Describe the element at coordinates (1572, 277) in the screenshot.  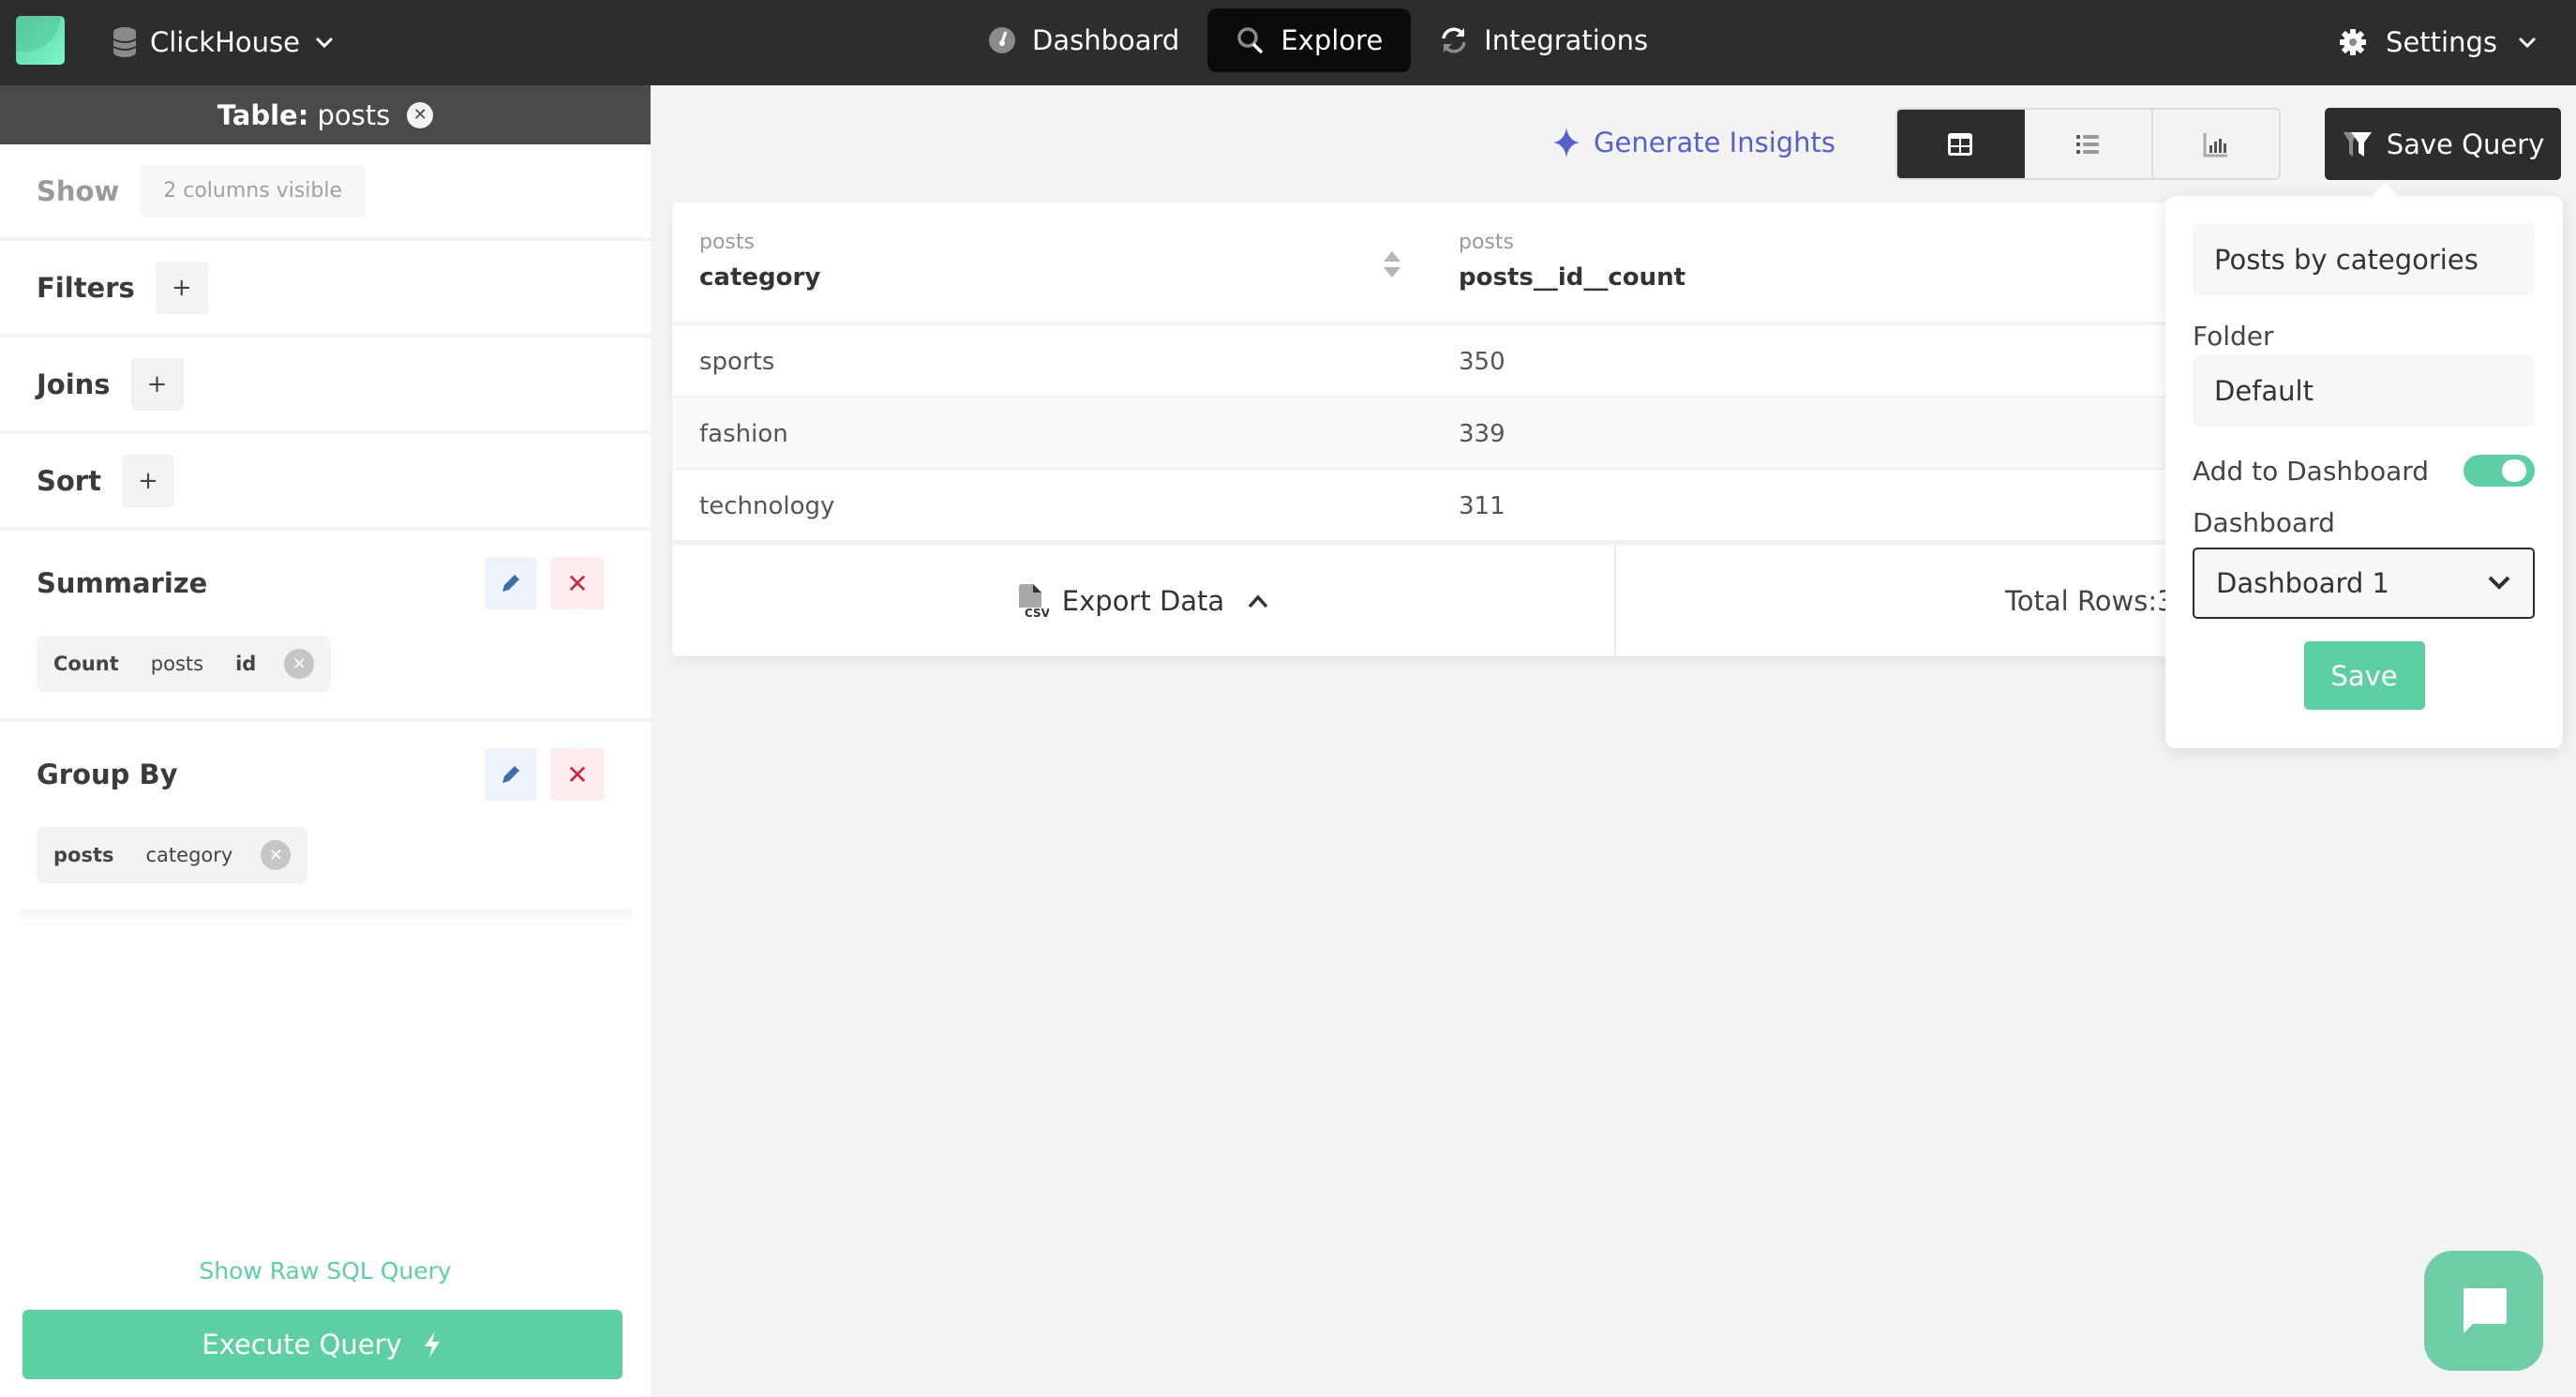
I see `column-name: posts__id__count` at that location.